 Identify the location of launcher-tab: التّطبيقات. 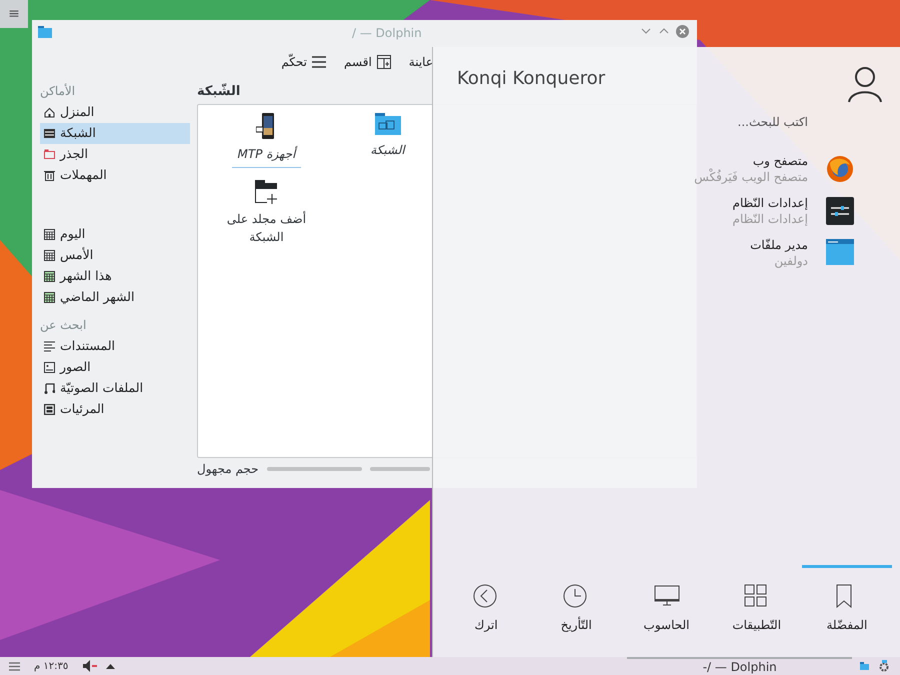
(757, 611).